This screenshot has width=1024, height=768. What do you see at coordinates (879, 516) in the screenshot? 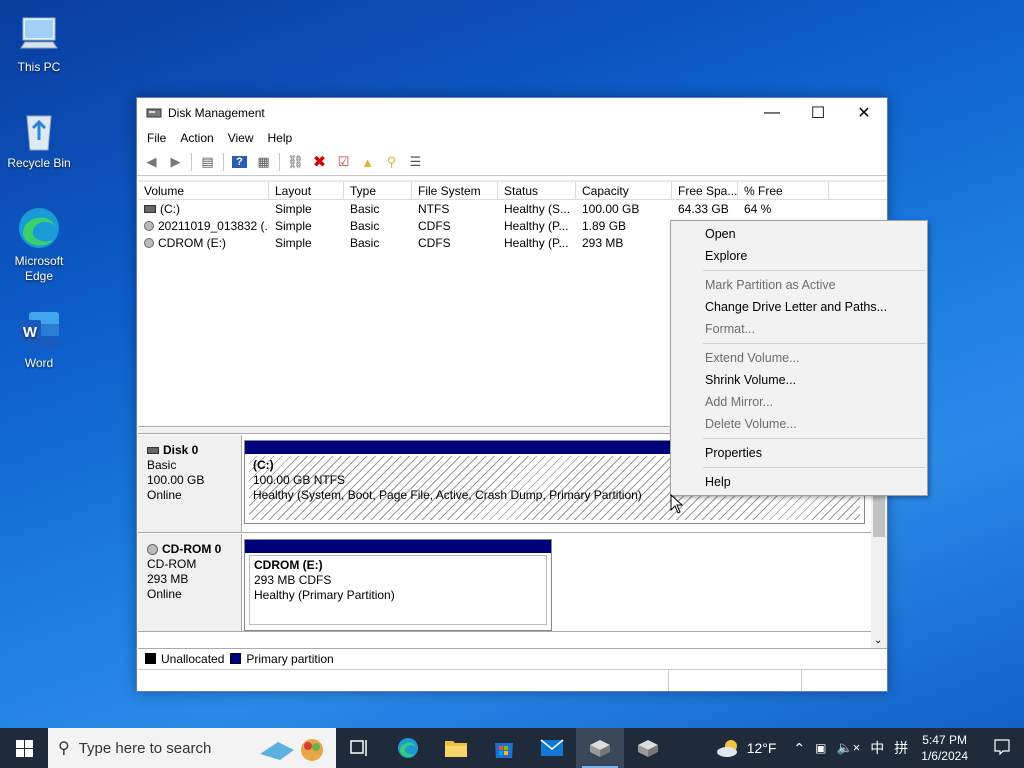
I see `scrollbar-thumb` at bounding box center [879, 516].